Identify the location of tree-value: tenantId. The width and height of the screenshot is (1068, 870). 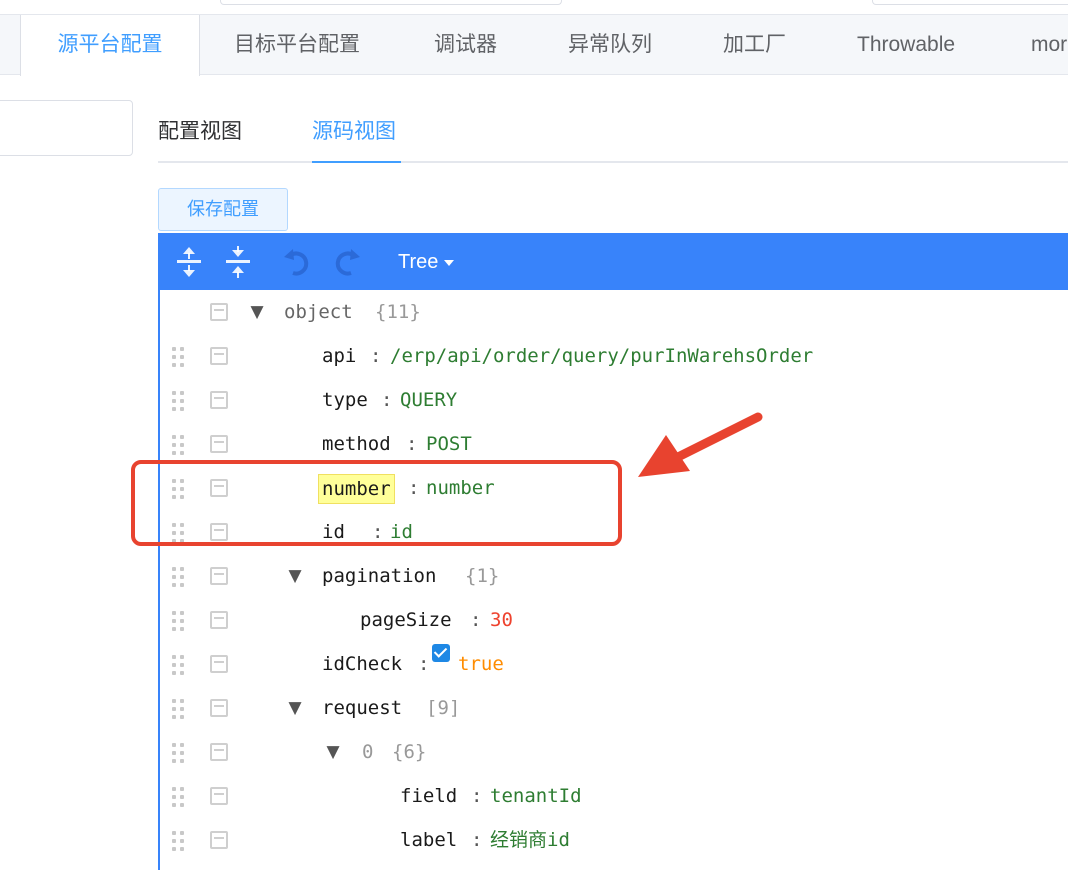
(536, 796).